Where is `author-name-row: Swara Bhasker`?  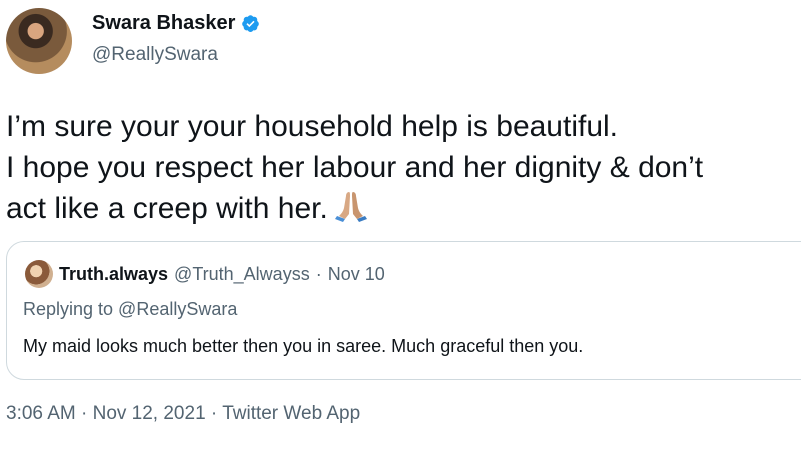
author-name-row: Swara Bhasker is located at coordinates (176, 23).